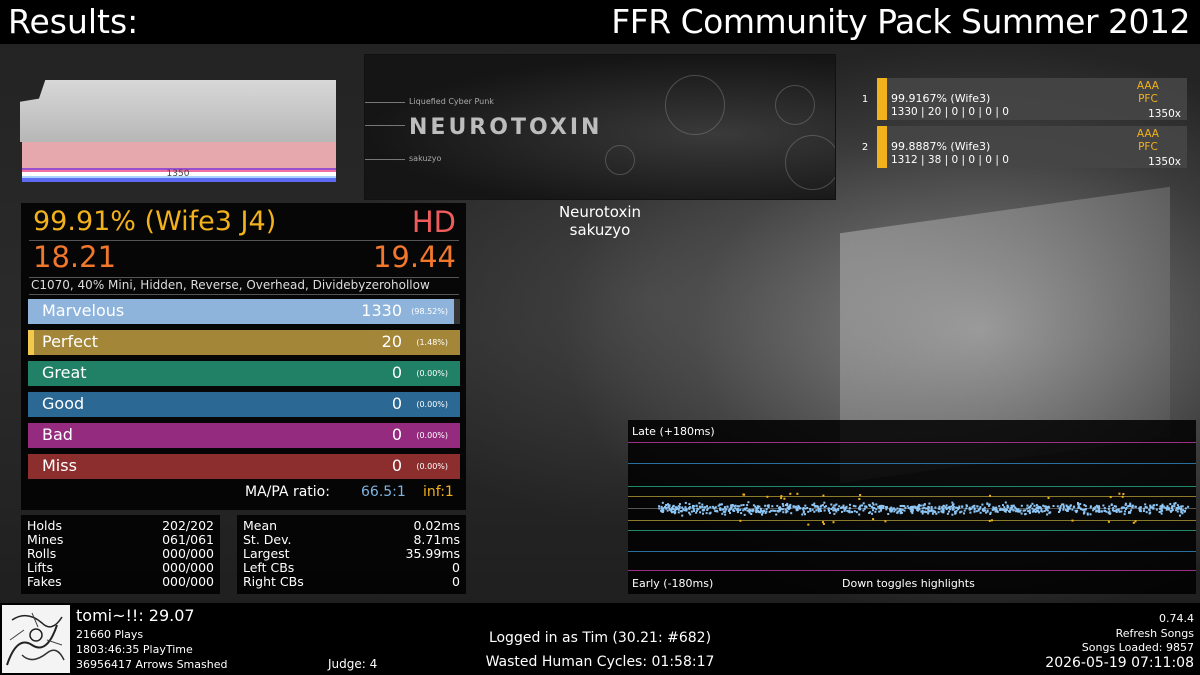 The height and width of the screenshot is (675, 1200). Describe the element at coordinates (456, 581) in the screenshot. I see `offset-stat-value: 0` at that location.